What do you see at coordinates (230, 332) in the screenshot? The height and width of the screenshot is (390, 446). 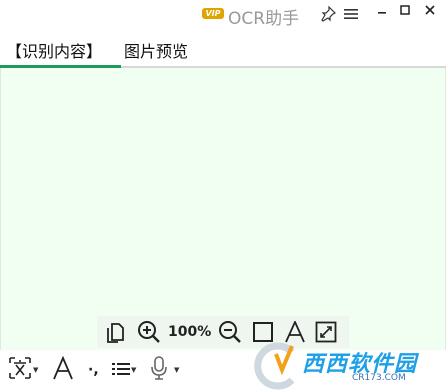 I see `zoom-out-icon` at bounding box center [230, 332].